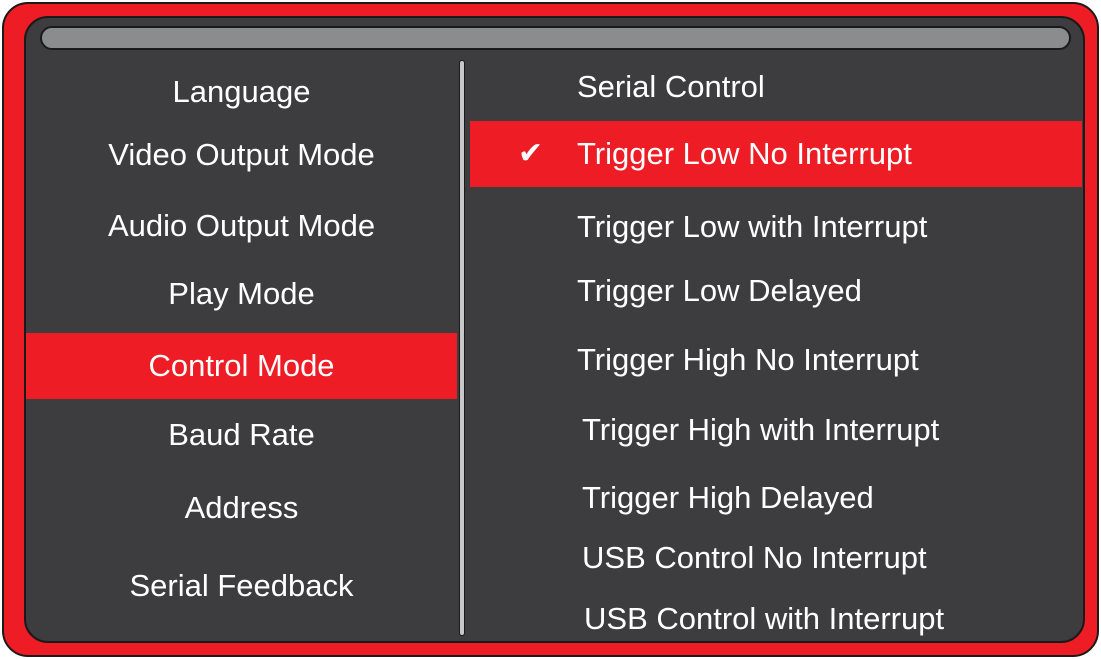  I want to click on option-trigger-high-with-interrupt: Trigger High with Interrupt, so click(776, 430).